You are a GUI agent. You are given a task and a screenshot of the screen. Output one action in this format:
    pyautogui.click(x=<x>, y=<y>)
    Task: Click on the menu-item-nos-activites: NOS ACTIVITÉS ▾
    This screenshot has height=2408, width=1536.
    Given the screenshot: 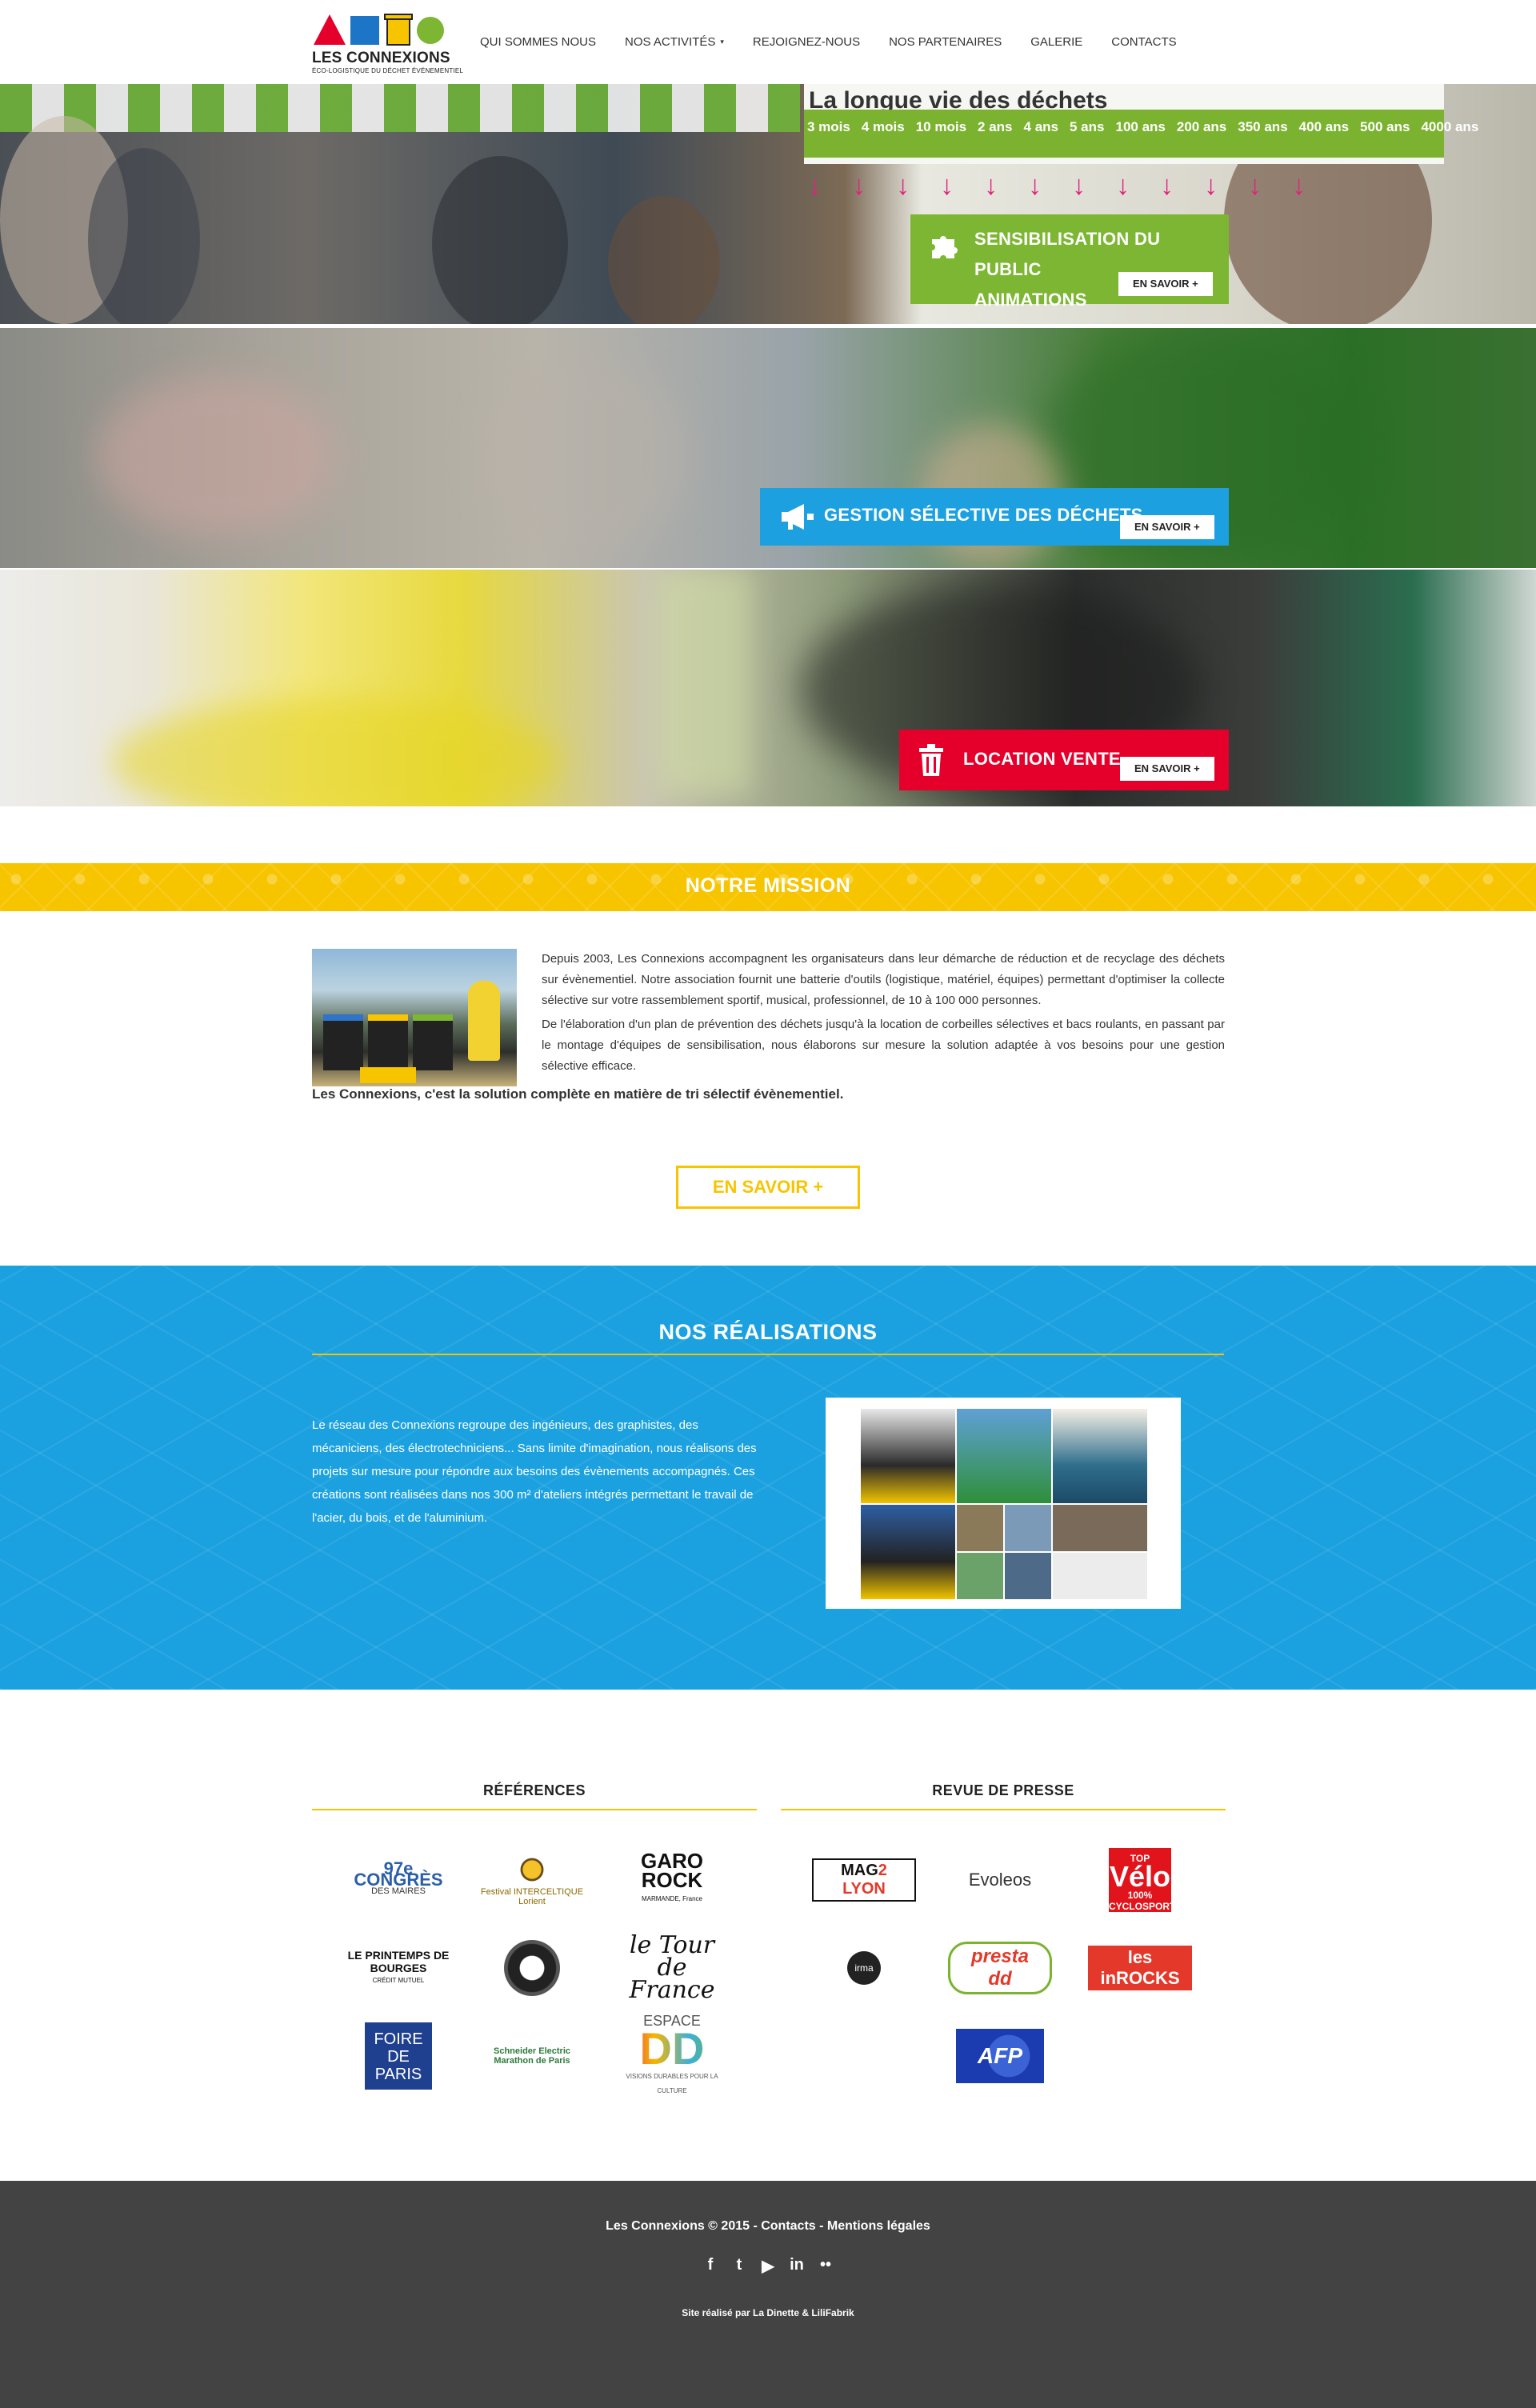 What is the action you would take?
    pyautogui.click(x=674, y=42)
    